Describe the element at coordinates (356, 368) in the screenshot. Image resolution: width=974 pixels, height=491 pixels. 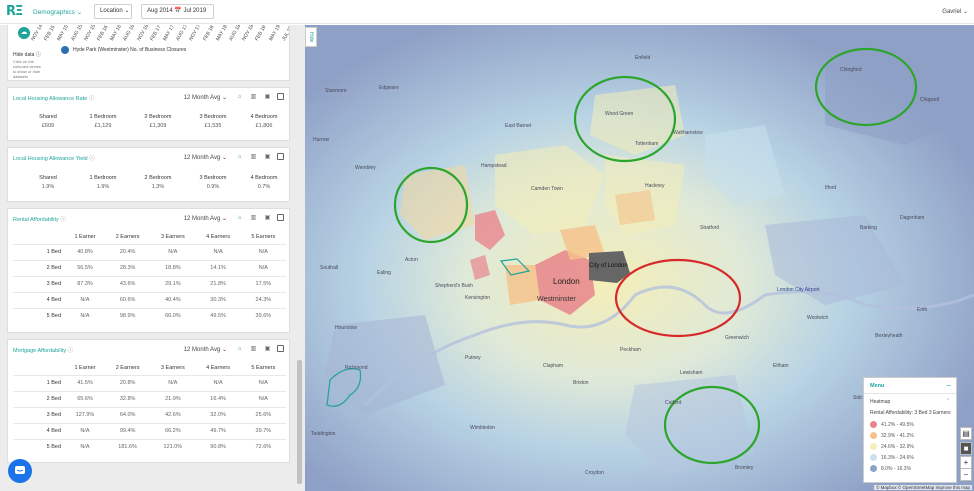
I see `map-place-label: Richmond` at that location.